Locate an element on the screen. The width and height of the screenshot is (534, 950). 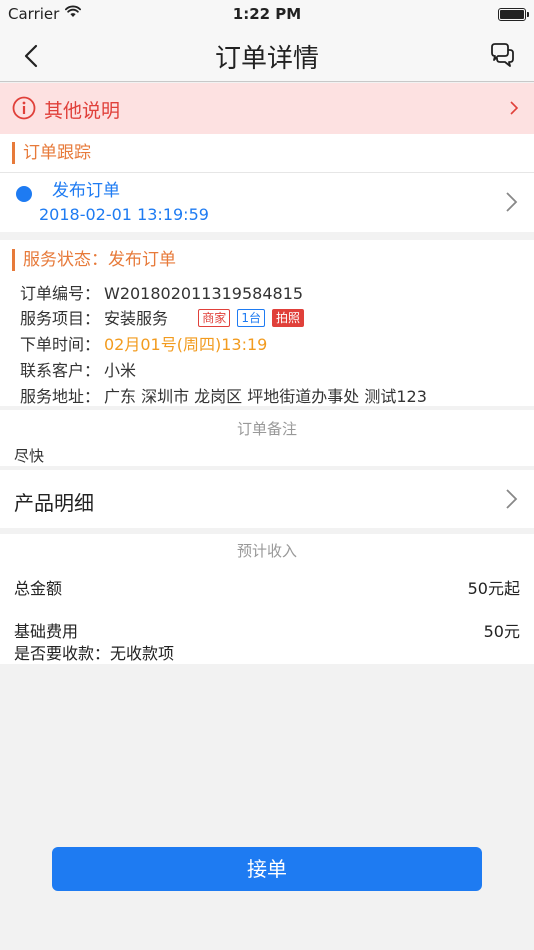
customer-row: 联系客户： 小米 is located at coordinates (78, 369).